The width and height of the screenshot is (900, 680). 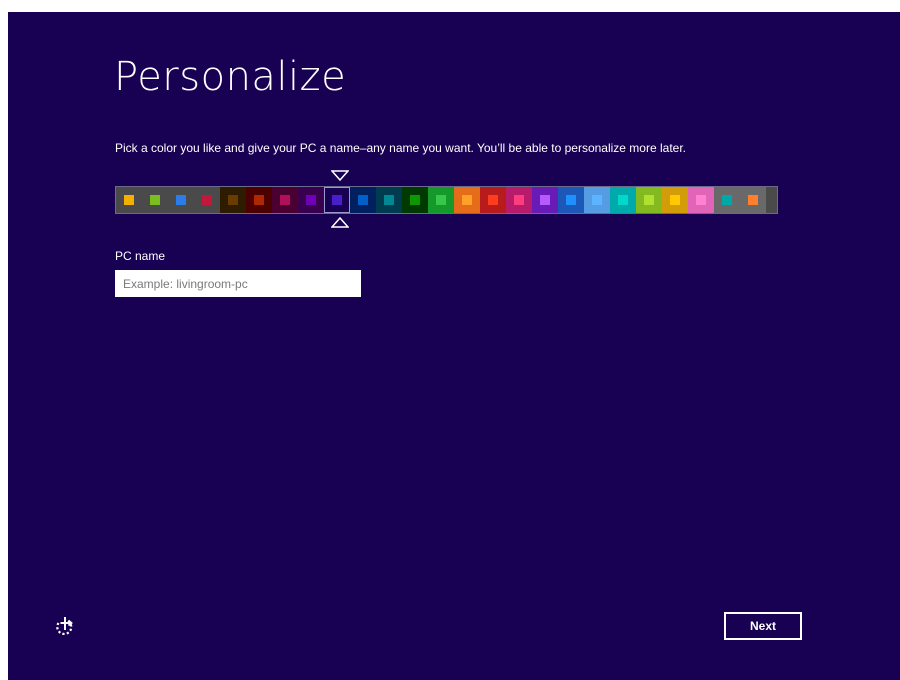 I want to click on triangle-down-icon, so click(x=340, y=176).